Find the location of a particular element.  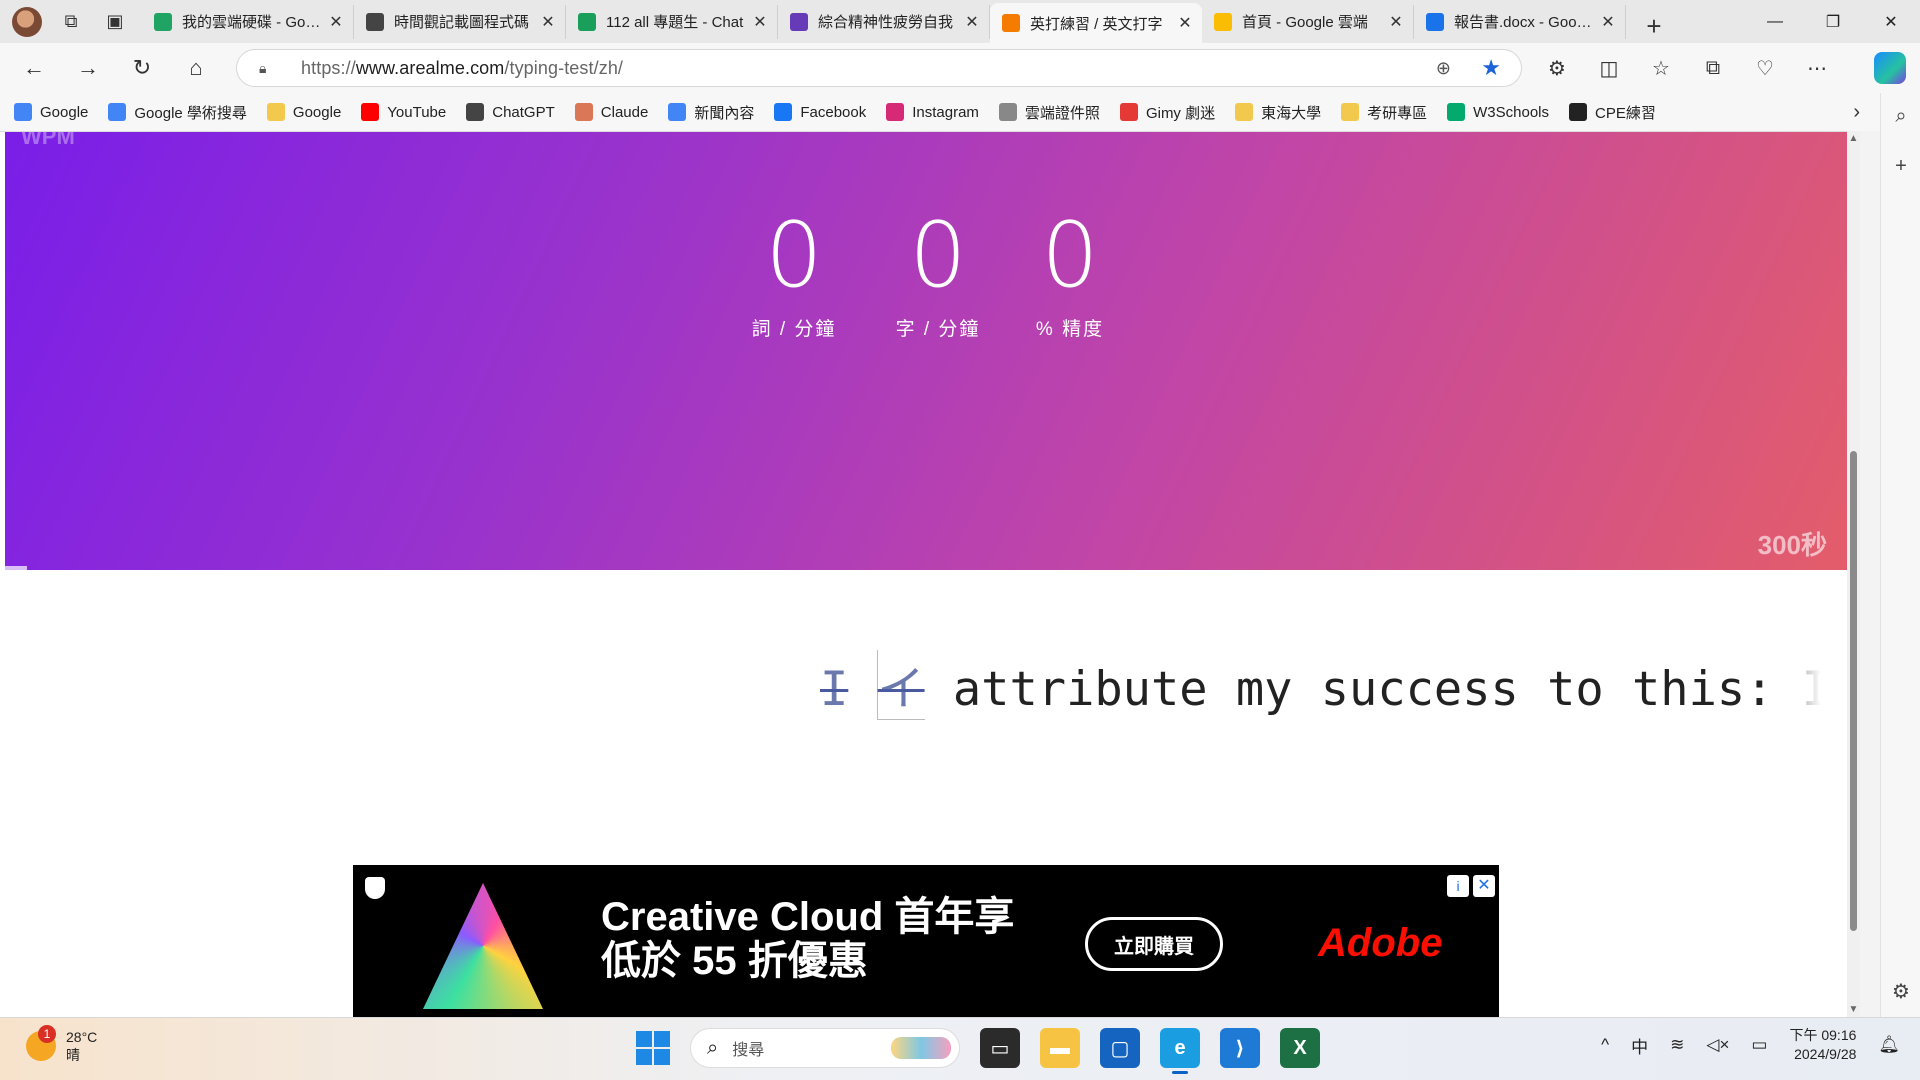

wifi-icon: ≋ is located at coordinates (1677, 1045).